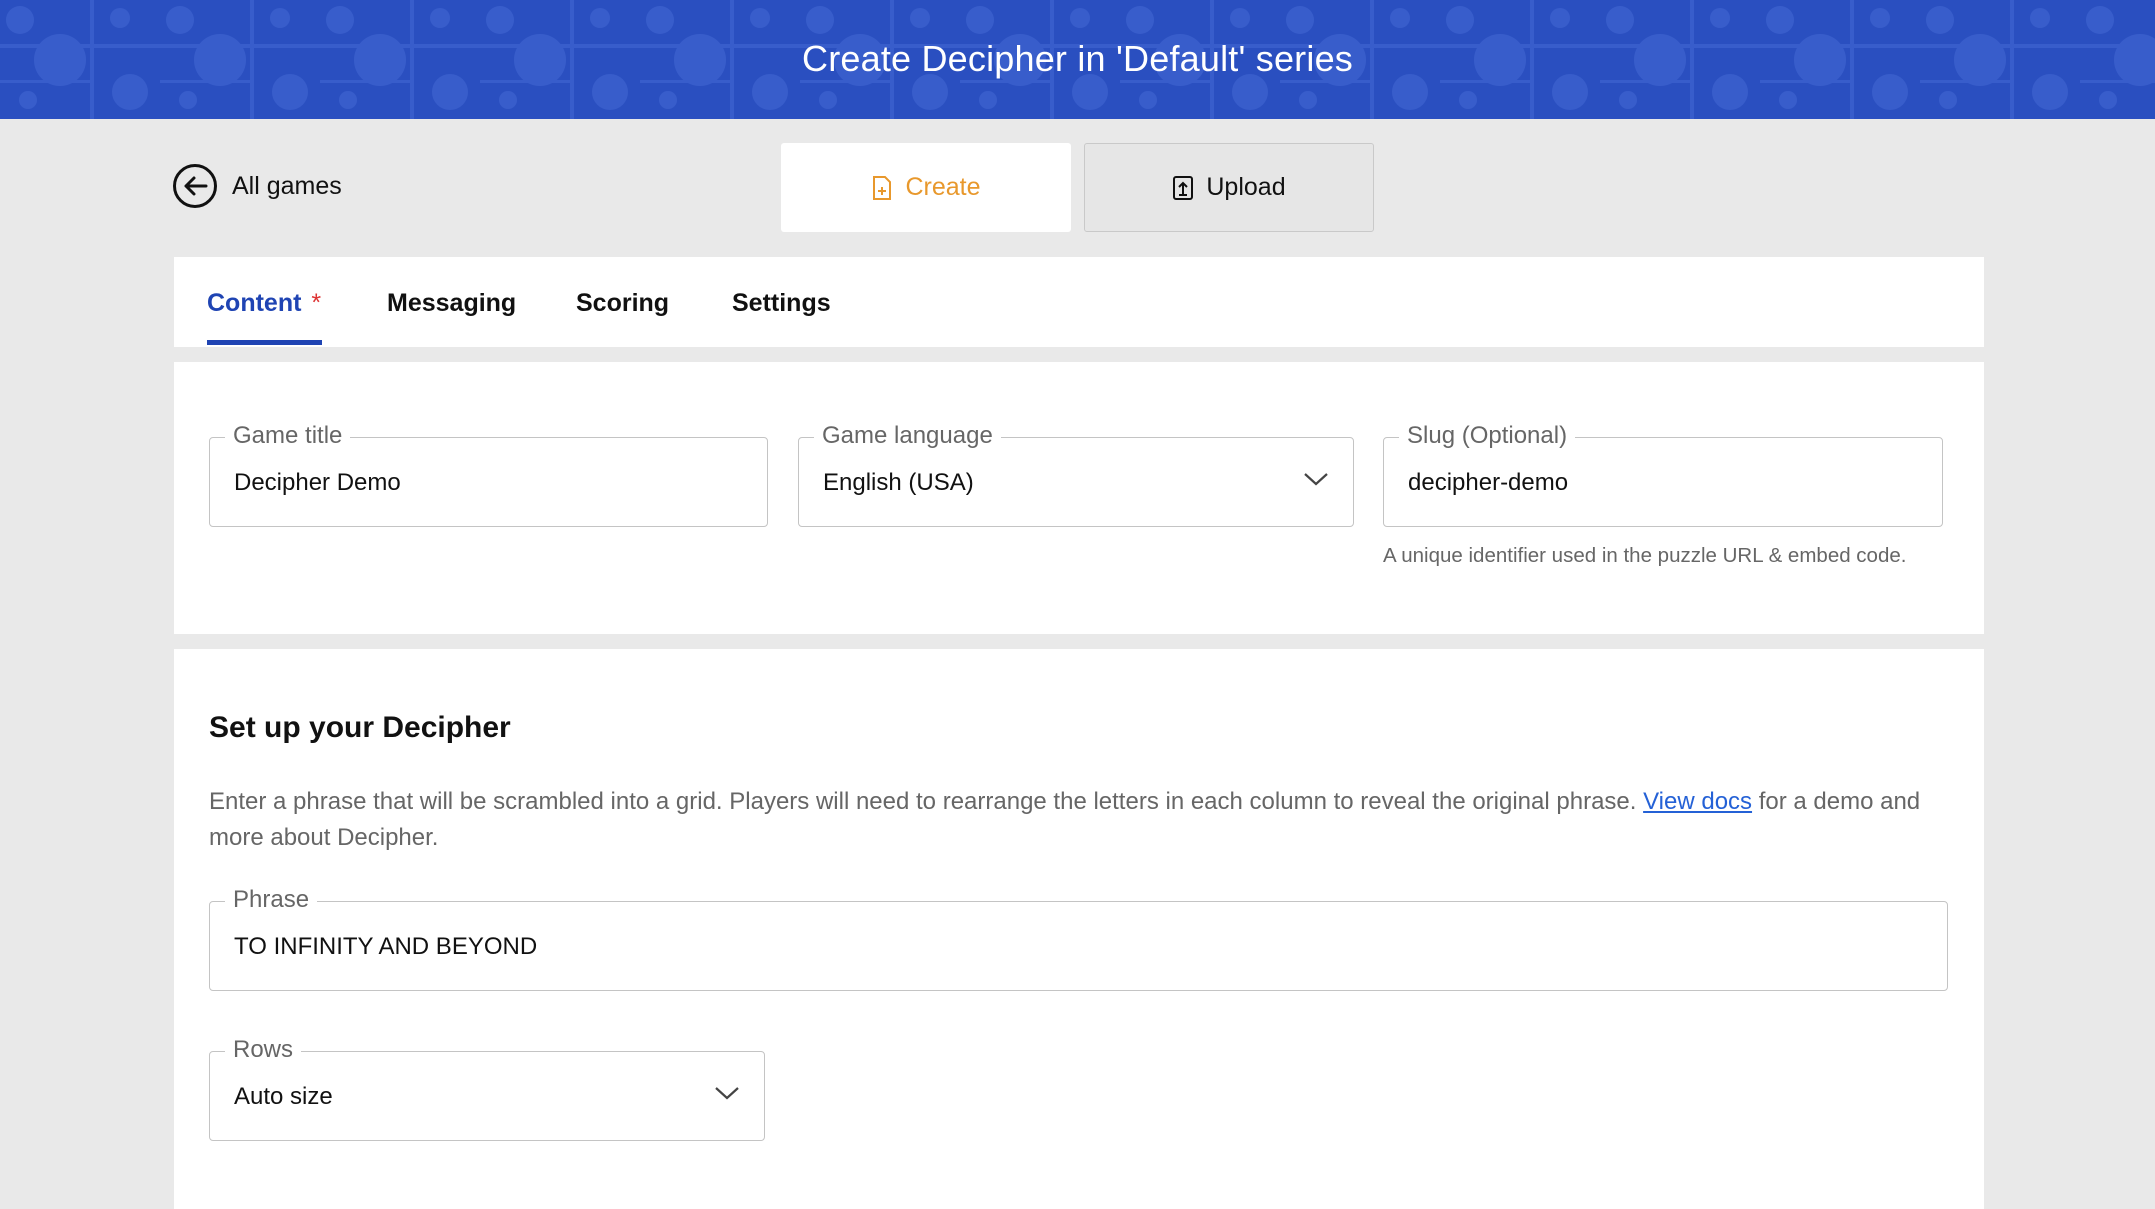 Image resolution: width=2155 pixels, height=1209 pixels. I want to click on upload-mode-button: Upload, so click(1229, 187).